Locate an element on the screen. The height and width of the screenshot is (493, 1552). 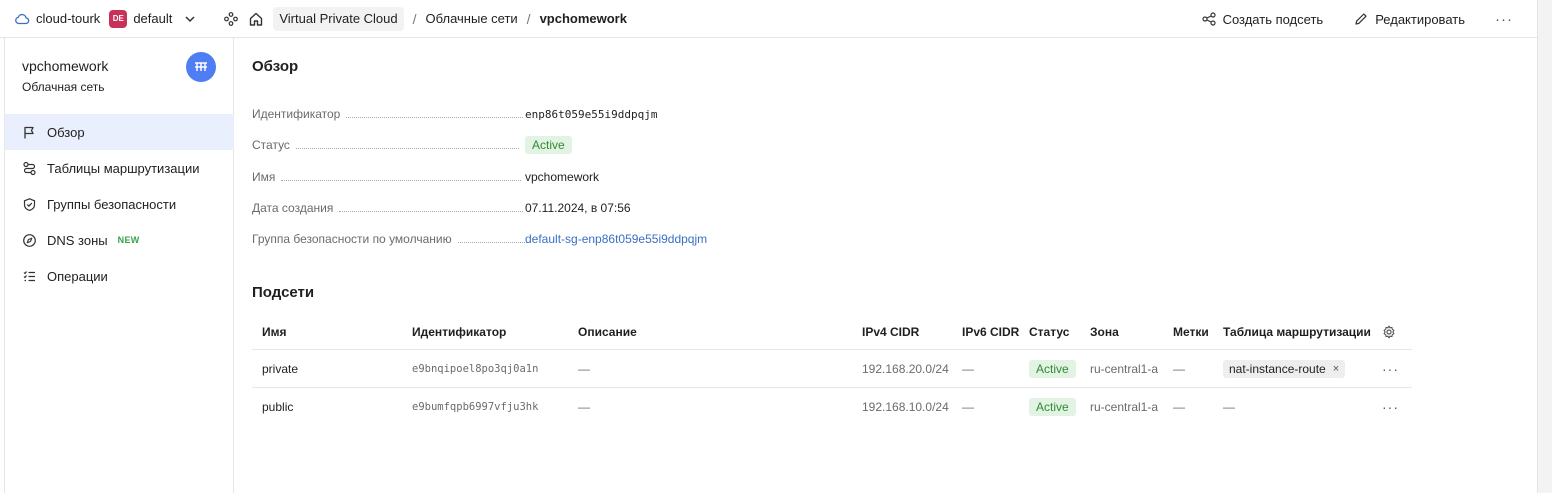
cloud-icon is located at coordinates (22, 18).